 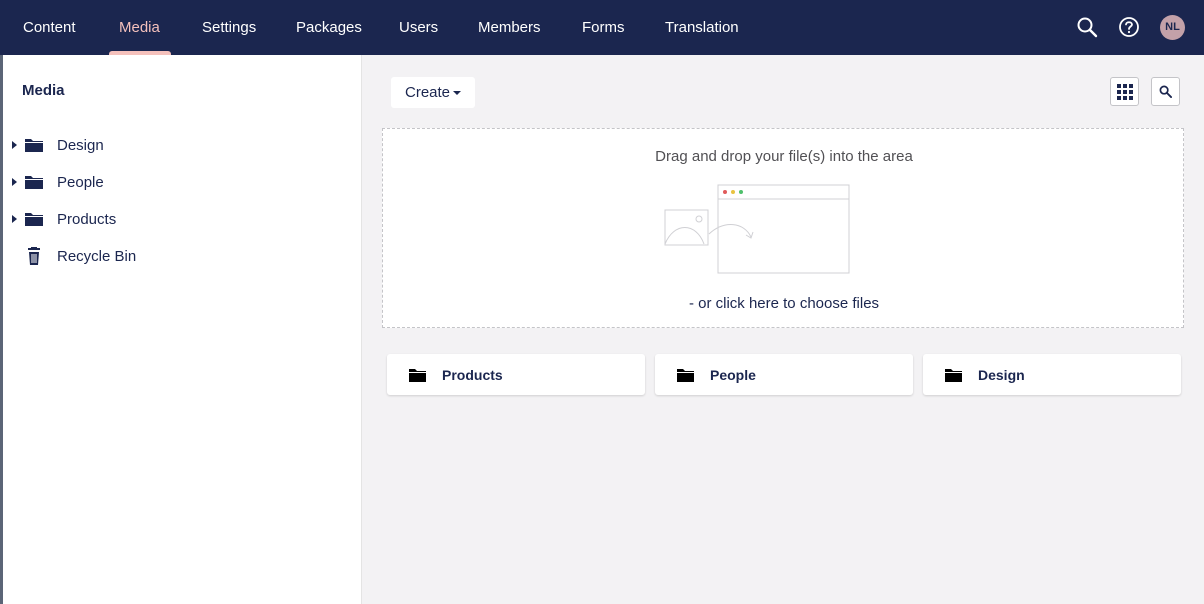 What do you see at coordinates (757, 229) in the screenshot?
I see `upload-illustration-icon` at bounding box center [757, 229].